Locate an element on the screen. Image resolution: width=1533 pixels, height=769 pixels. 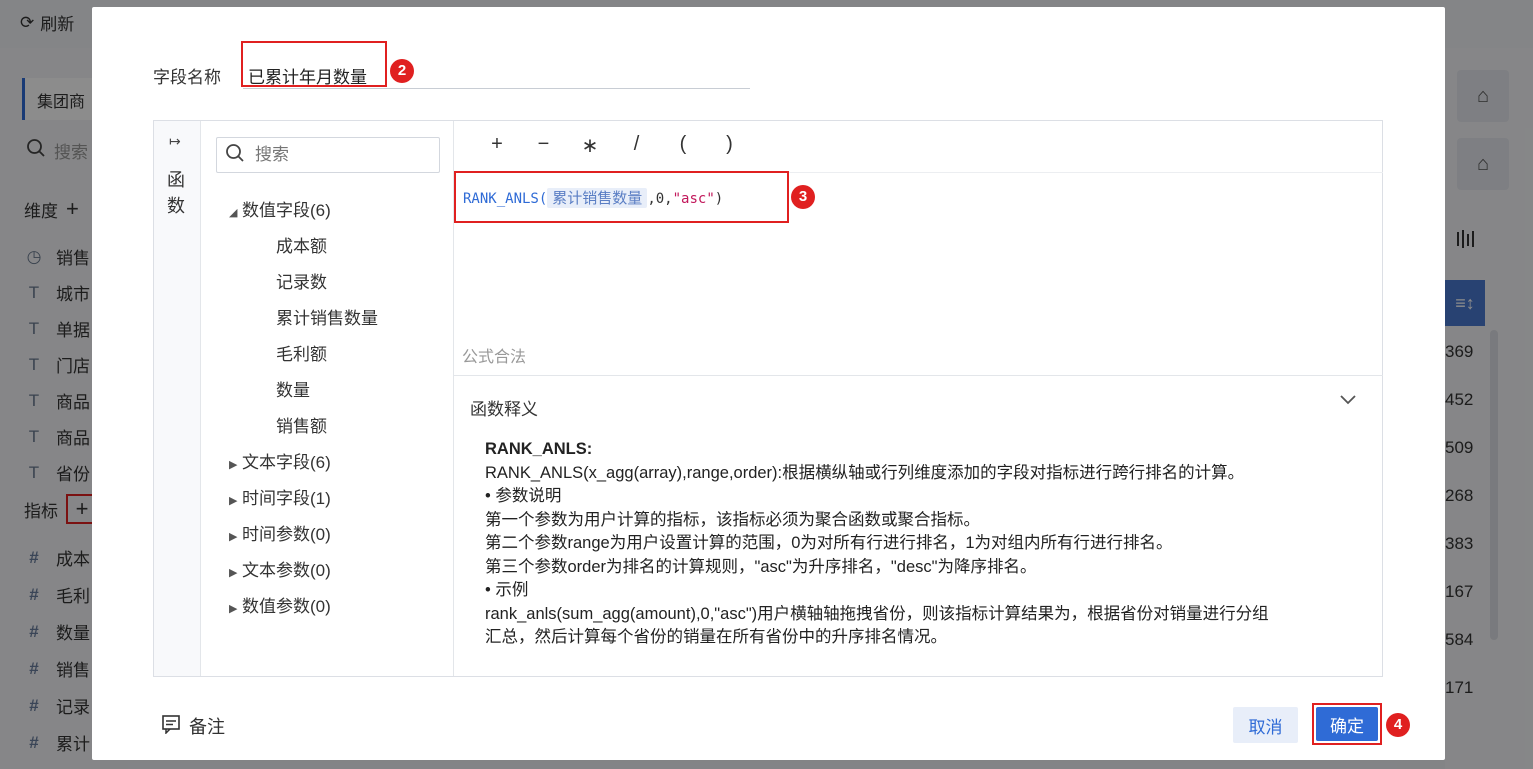
tree-search is located at coordinates (328, 155).